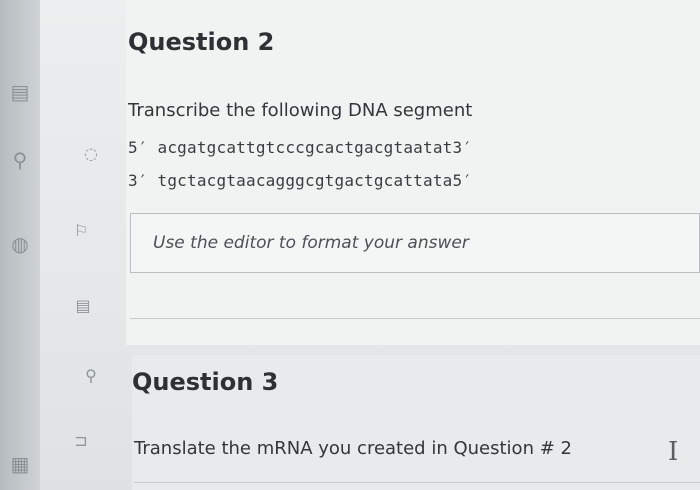 The width and height of the screenshot is (700, 490). Describe the element at coordinates (300, 147) in the screenshot. I see `dna-strand-top: 5′ acgatgcattgtcccgcactgacgtaatat3′` at that location.